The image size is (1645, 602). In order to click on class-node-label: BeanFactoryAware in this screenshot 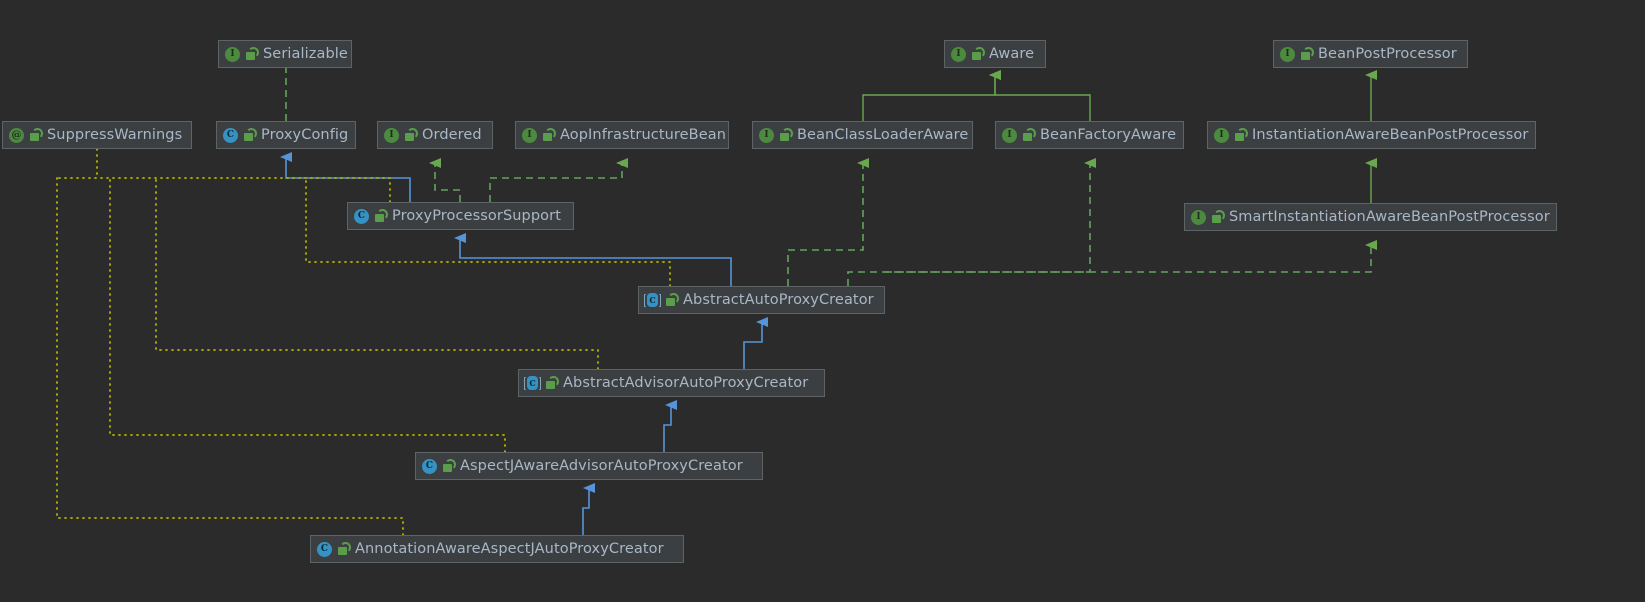, I will do `click(1108, 134)`.